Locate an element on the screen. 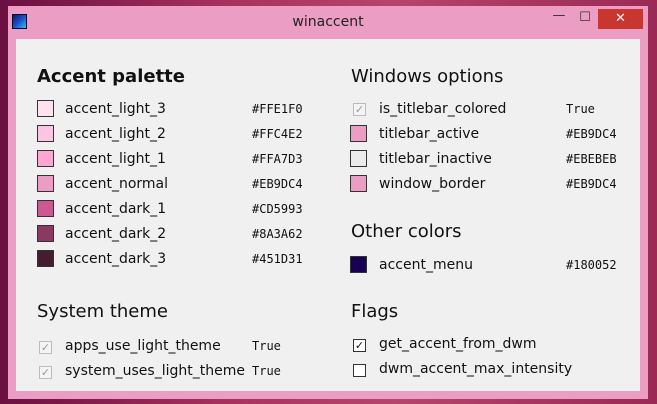  is-titlebar-colored-checkbox: ✓ is located at coordinates (359, 109).